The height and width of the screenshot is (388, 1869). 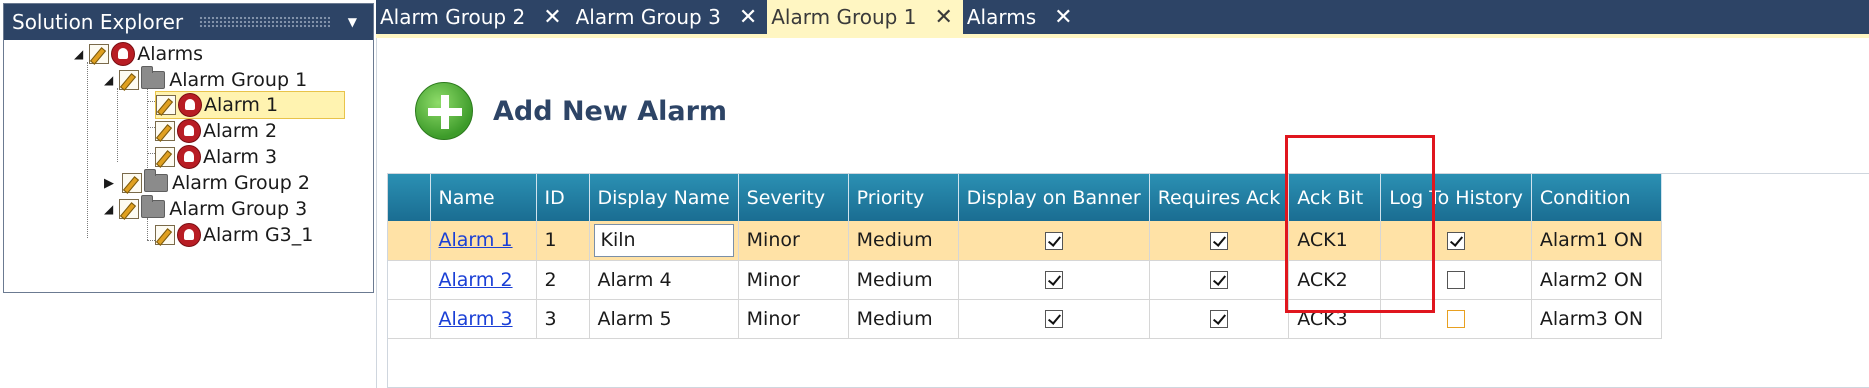 What do you see at coordinates (205, 209) in the screenshot?
I see `tree-node-alarm-group-3: ◢ Alarm Group 3` at bounding box center [205, 209].